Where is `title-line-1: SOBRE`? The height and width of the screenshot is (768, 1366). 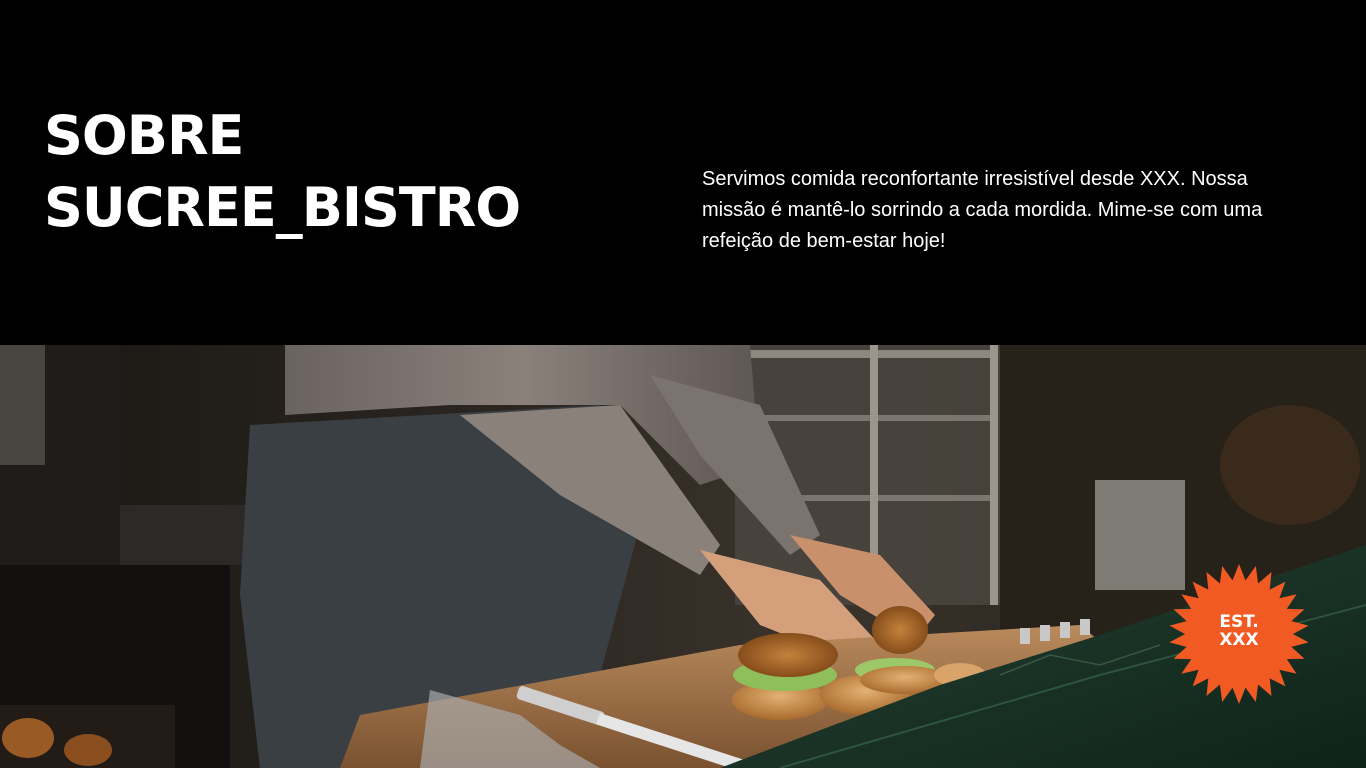 title-line-1: SOBRE is located at coordinates (144, 135).